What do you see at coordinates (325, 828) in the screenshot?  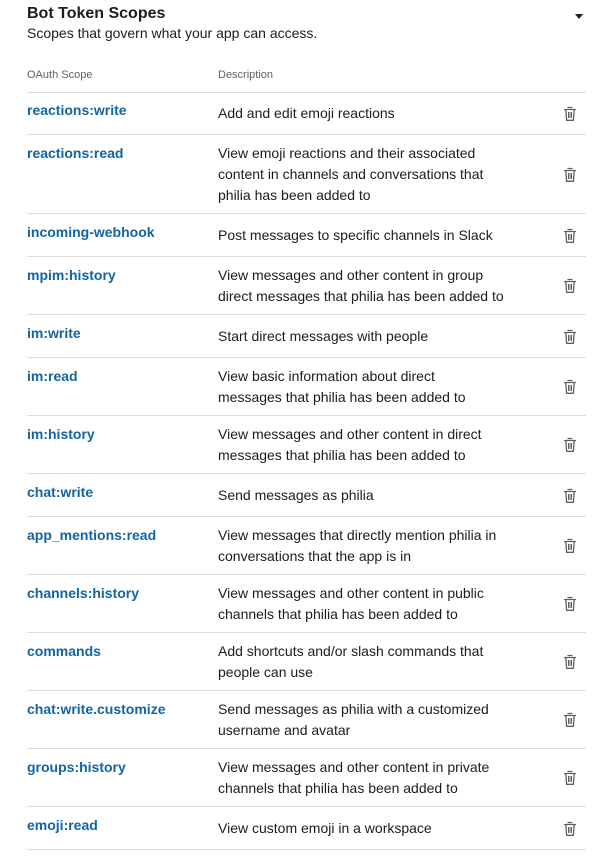 I see `scope-description-line: View custom emoji in a workspace` at bounding box center [325, 828].